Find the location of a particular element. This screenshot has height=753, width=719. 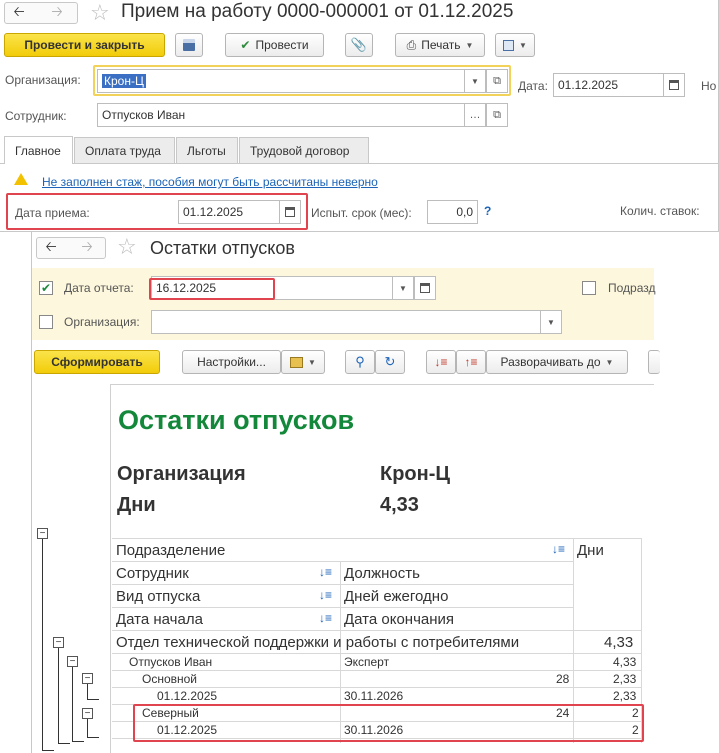

main-vacation-type: Основной is located at coordinates (170, 679).